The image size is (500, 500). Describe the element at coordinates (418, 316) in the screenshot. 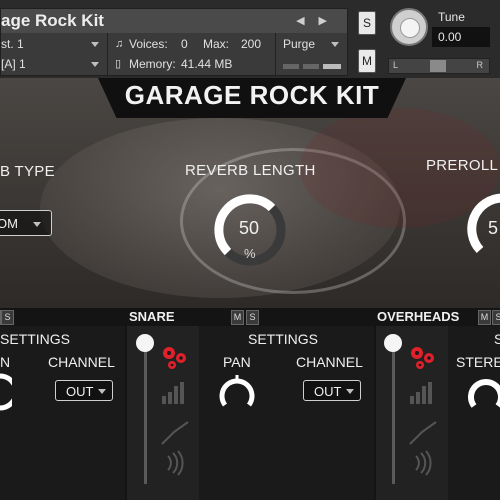

I see `overheads-channel-name: OVERHEADS` at that location.